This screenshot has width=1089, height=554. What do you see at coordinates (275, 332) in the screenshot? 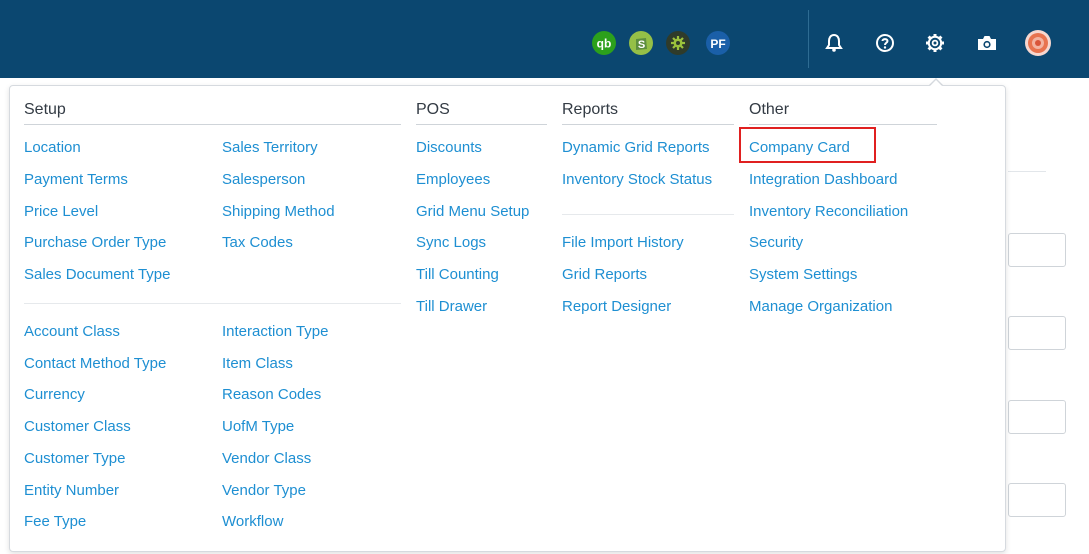
I see `menu-item-interaction-type: Interaction Type` at bounding box center [275, 332].